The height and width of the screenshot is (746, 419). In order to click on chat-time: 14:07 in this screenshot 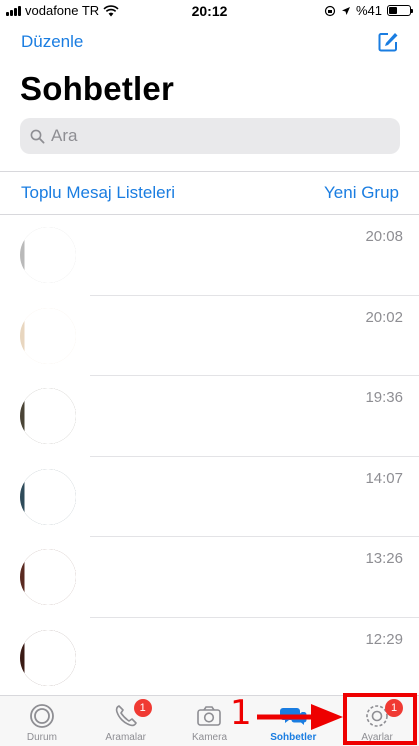, I will do `click(384, 478)`.